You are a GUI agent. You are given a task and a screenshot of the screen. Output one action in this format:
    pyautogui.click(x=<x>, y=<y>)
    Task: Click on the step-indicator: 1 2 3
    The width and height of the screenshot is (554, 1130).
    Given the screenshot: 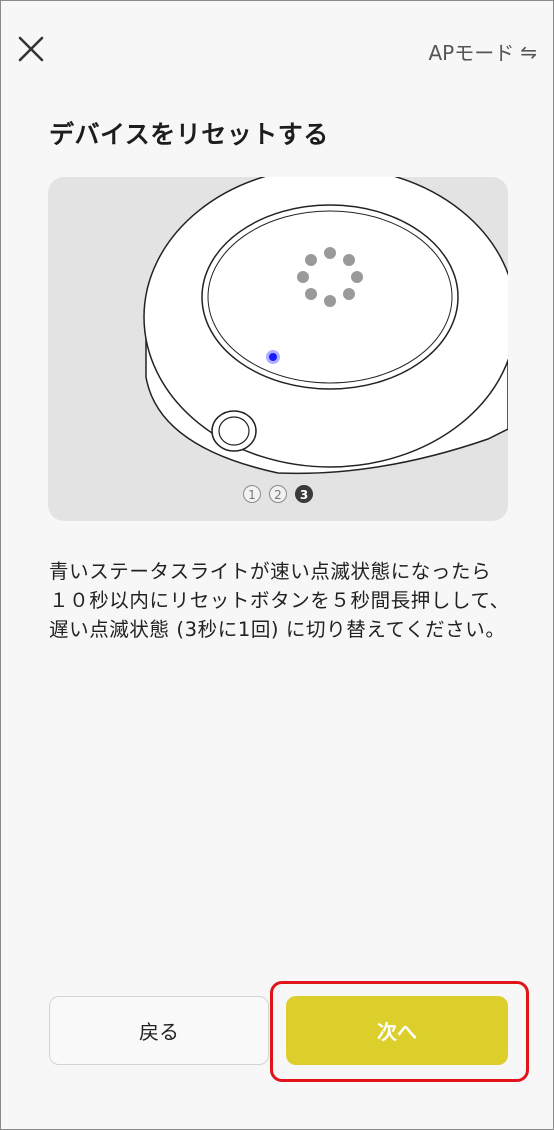 What is the action you would take?
    pyautogui.click(x=278, y=494)
    